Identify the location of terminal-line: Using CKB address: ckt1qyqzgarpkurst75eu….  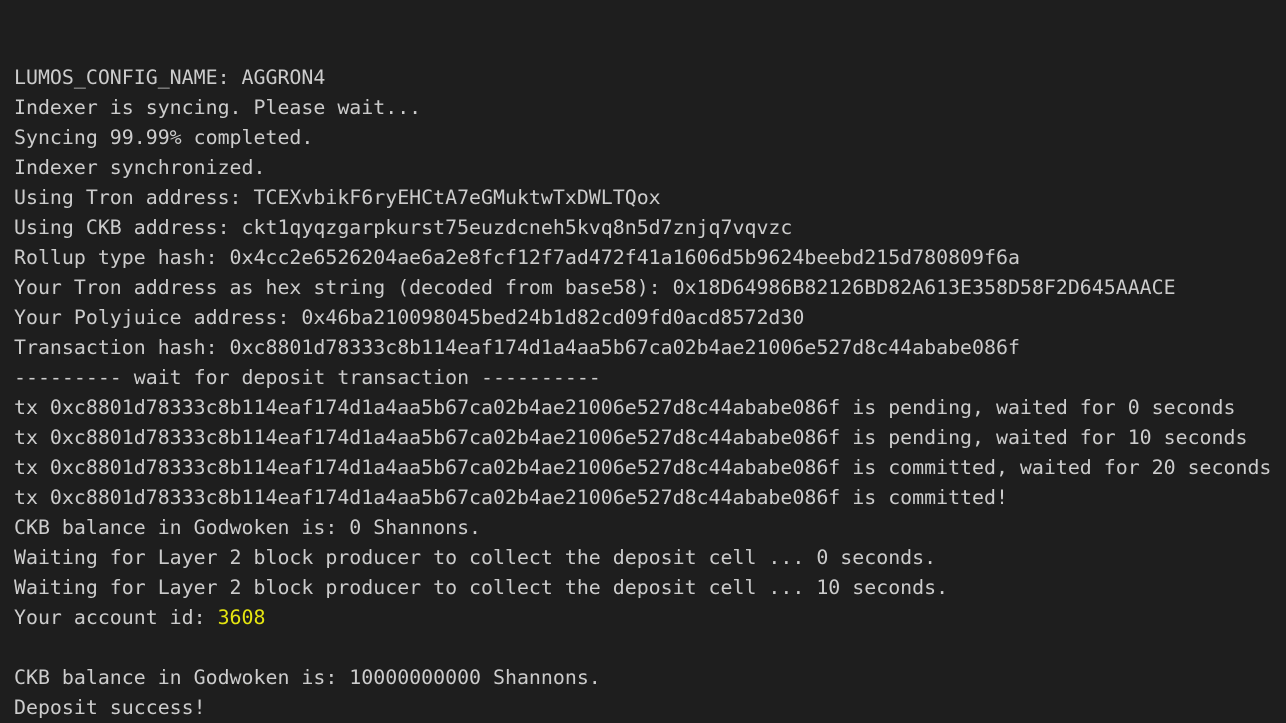
(403, 227).